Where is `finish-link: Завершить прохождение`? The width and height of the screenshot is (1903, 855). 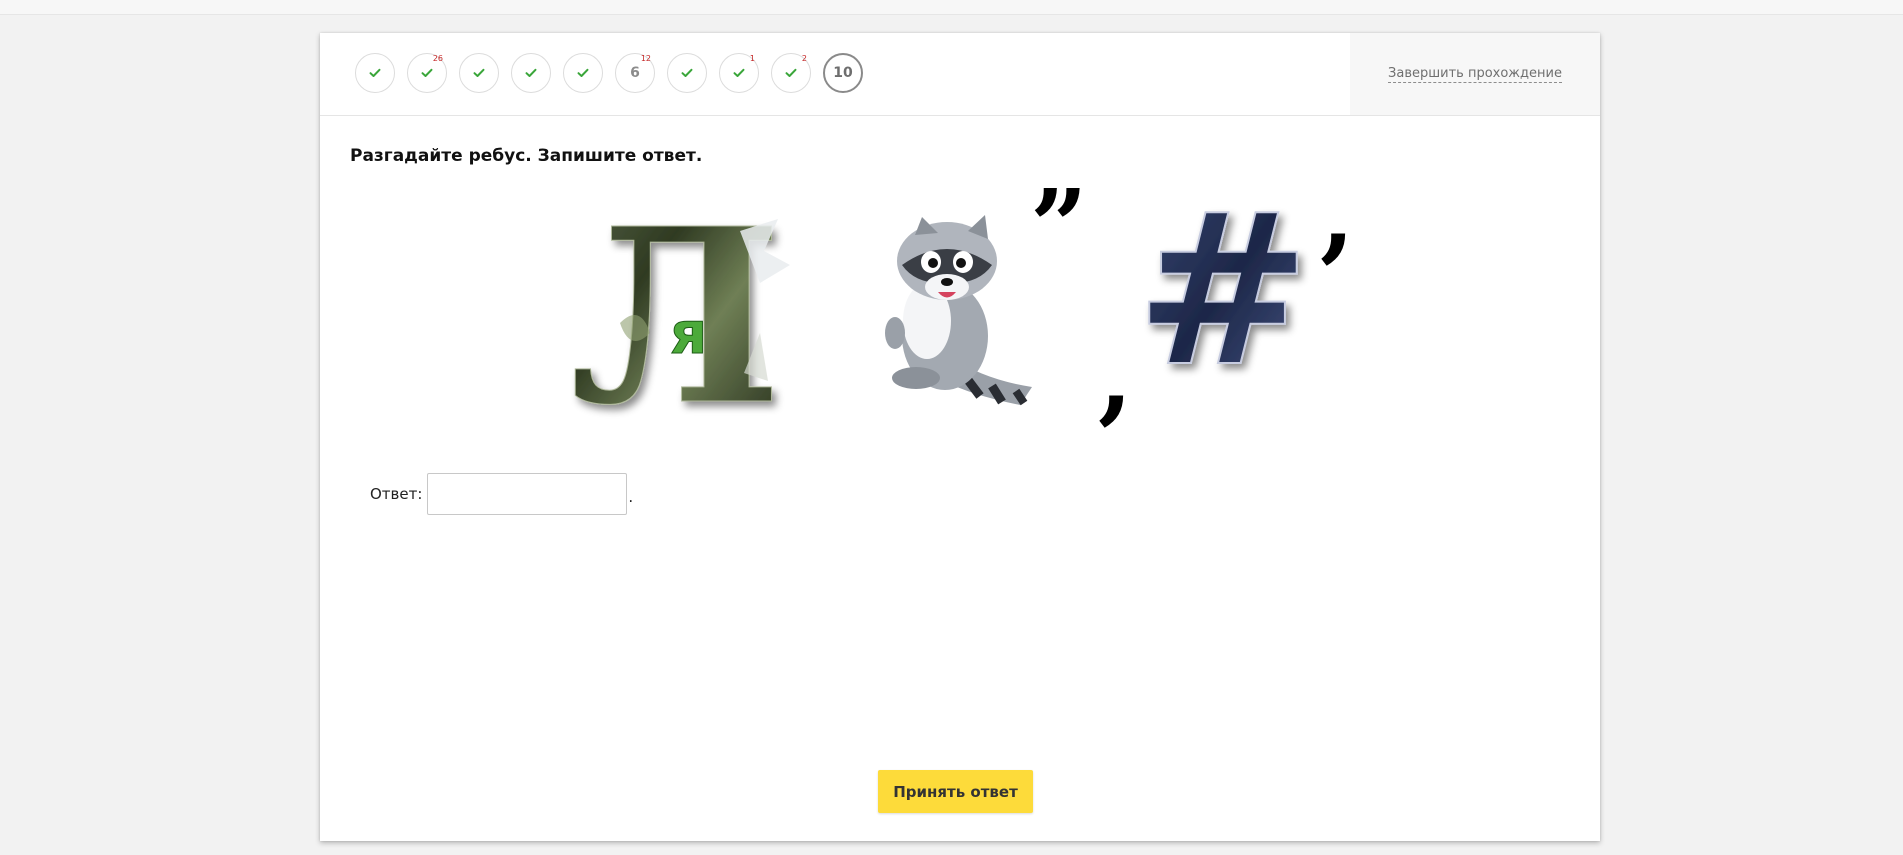 finish-link: Завершить прохождение is located at coordinates (1475, 74).